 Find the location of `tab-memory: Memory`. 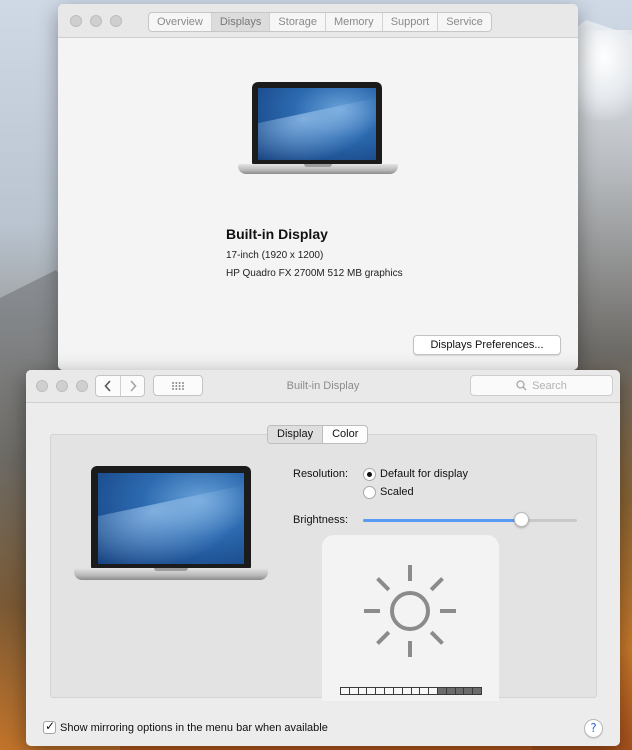

tab-memory: Memory is located at coordinates (354, 22).